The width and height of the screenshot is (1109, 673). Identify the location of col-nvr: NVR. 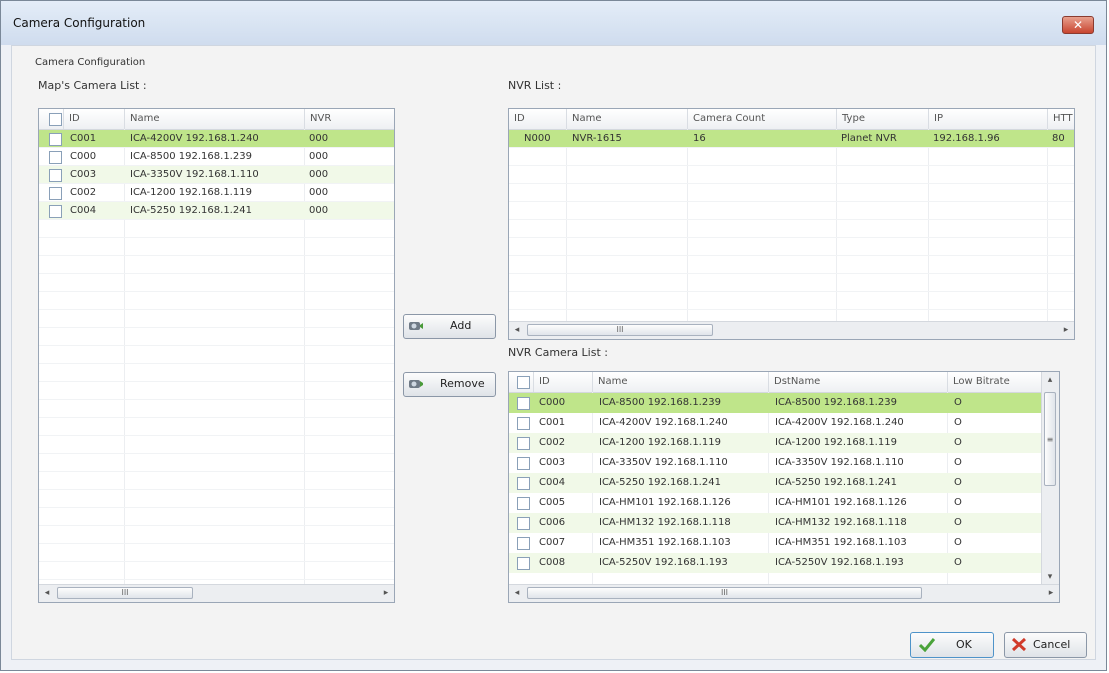
(349, 119).